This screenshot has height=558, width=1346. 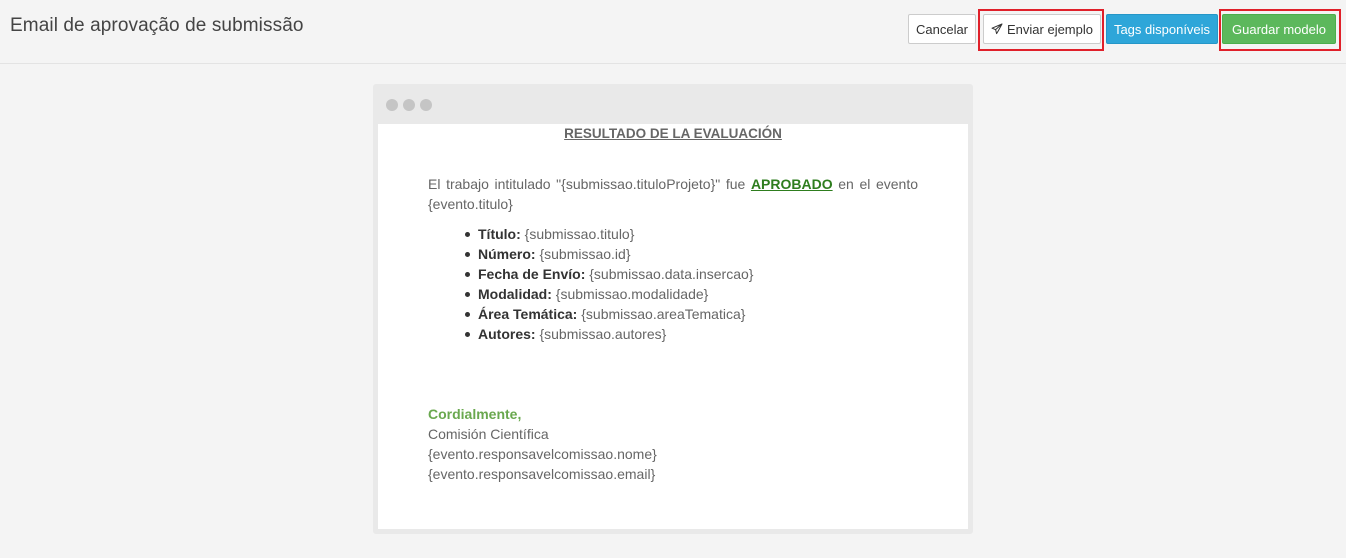 I want to click on detail-value: {submissao.areaTematica}, so click(x=661, y=314).